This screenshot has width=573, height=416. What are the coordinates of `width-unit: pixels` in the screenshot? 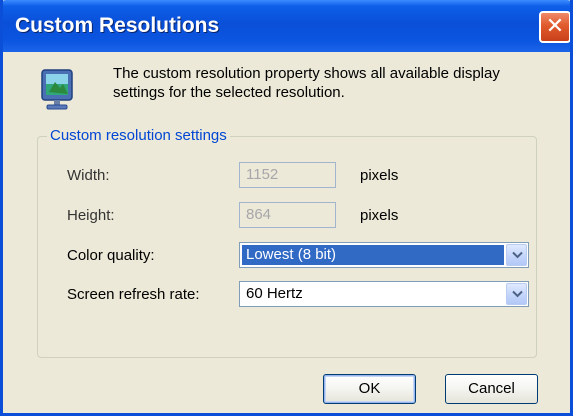 It's located at (379, 175).